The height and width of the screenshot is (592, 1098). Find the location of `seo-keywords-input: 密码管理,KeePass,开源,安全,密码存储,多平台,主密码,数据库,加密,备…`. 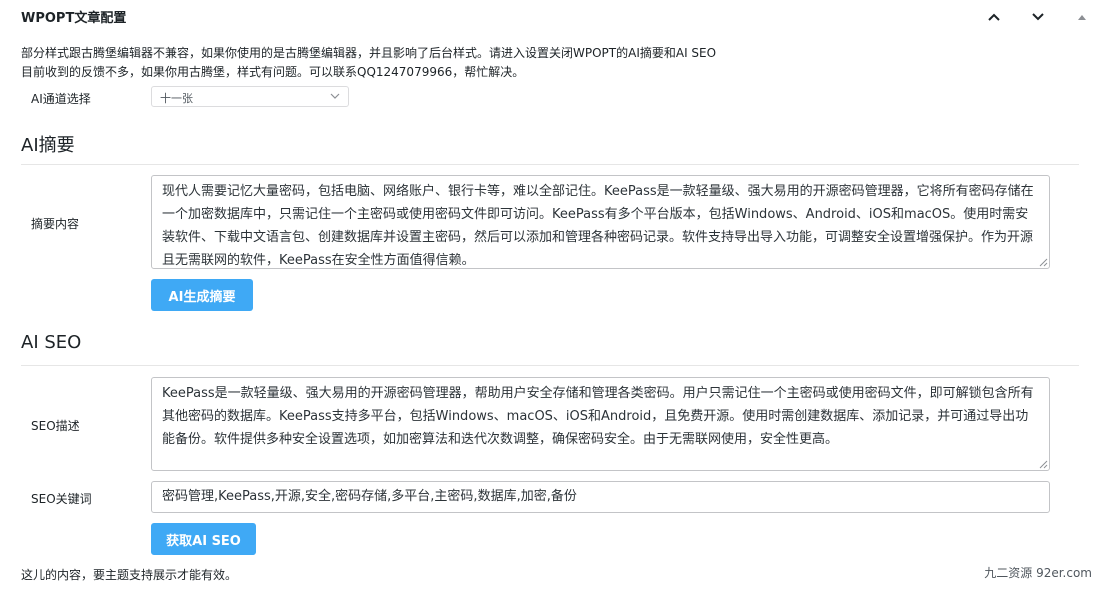

seo-keywords-input: 密码管理,KeePass,开源,安全,密码存储,多平台,主密码,数据库,加密,备… is located at coordinates (600, 497).